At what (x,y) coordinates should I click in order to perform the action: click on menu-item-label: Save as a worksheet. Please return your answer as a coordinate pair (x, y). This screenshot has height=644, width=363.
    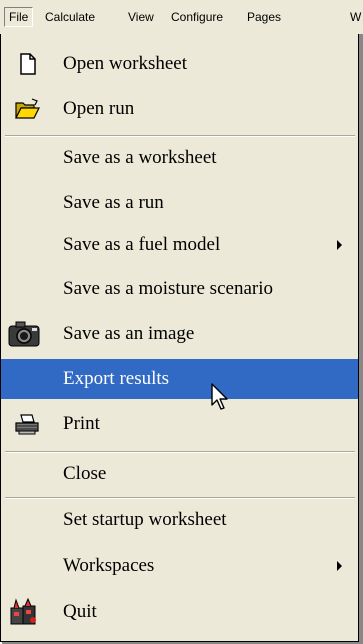
    Looking at the image, I should click on (140, 157).